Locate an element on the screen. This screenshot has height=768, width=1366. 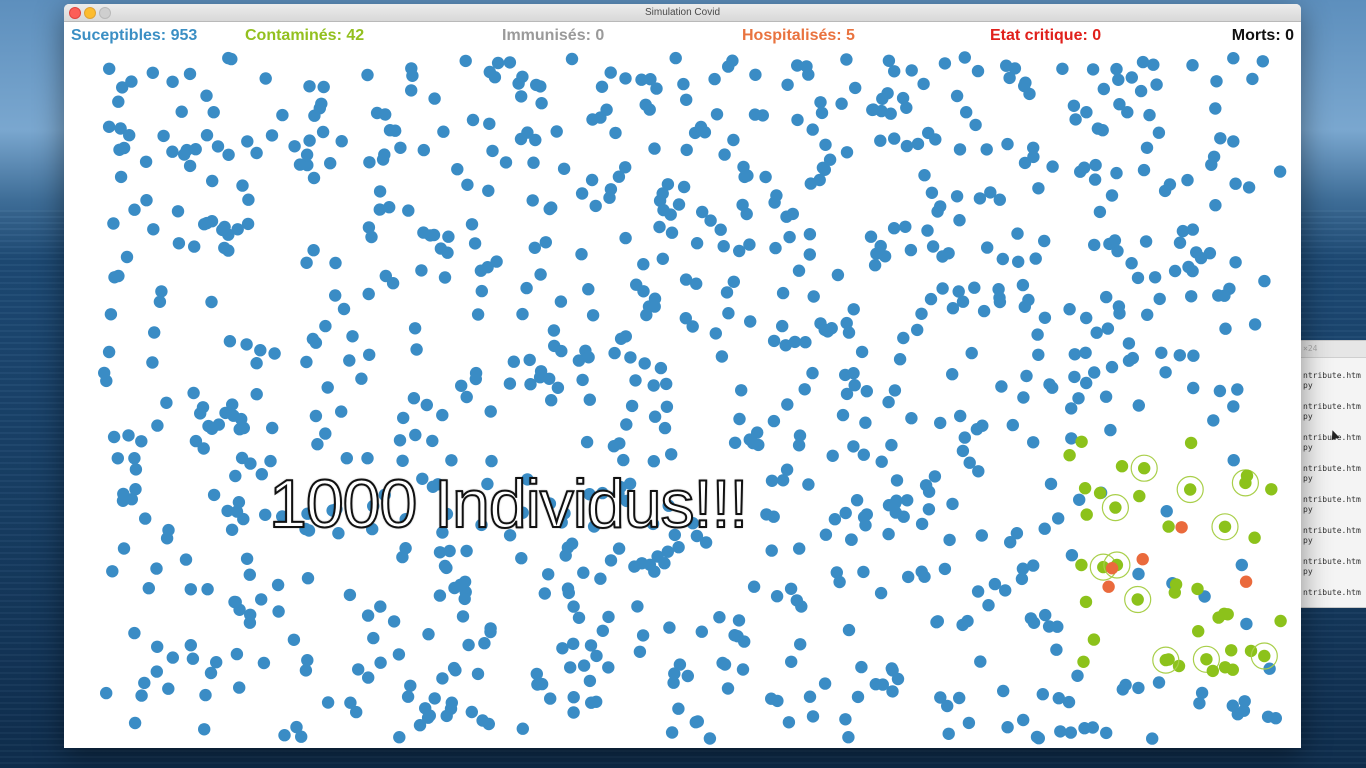
stat-susceptible-label: Suceptibles: is located at coordinates (121, 35).